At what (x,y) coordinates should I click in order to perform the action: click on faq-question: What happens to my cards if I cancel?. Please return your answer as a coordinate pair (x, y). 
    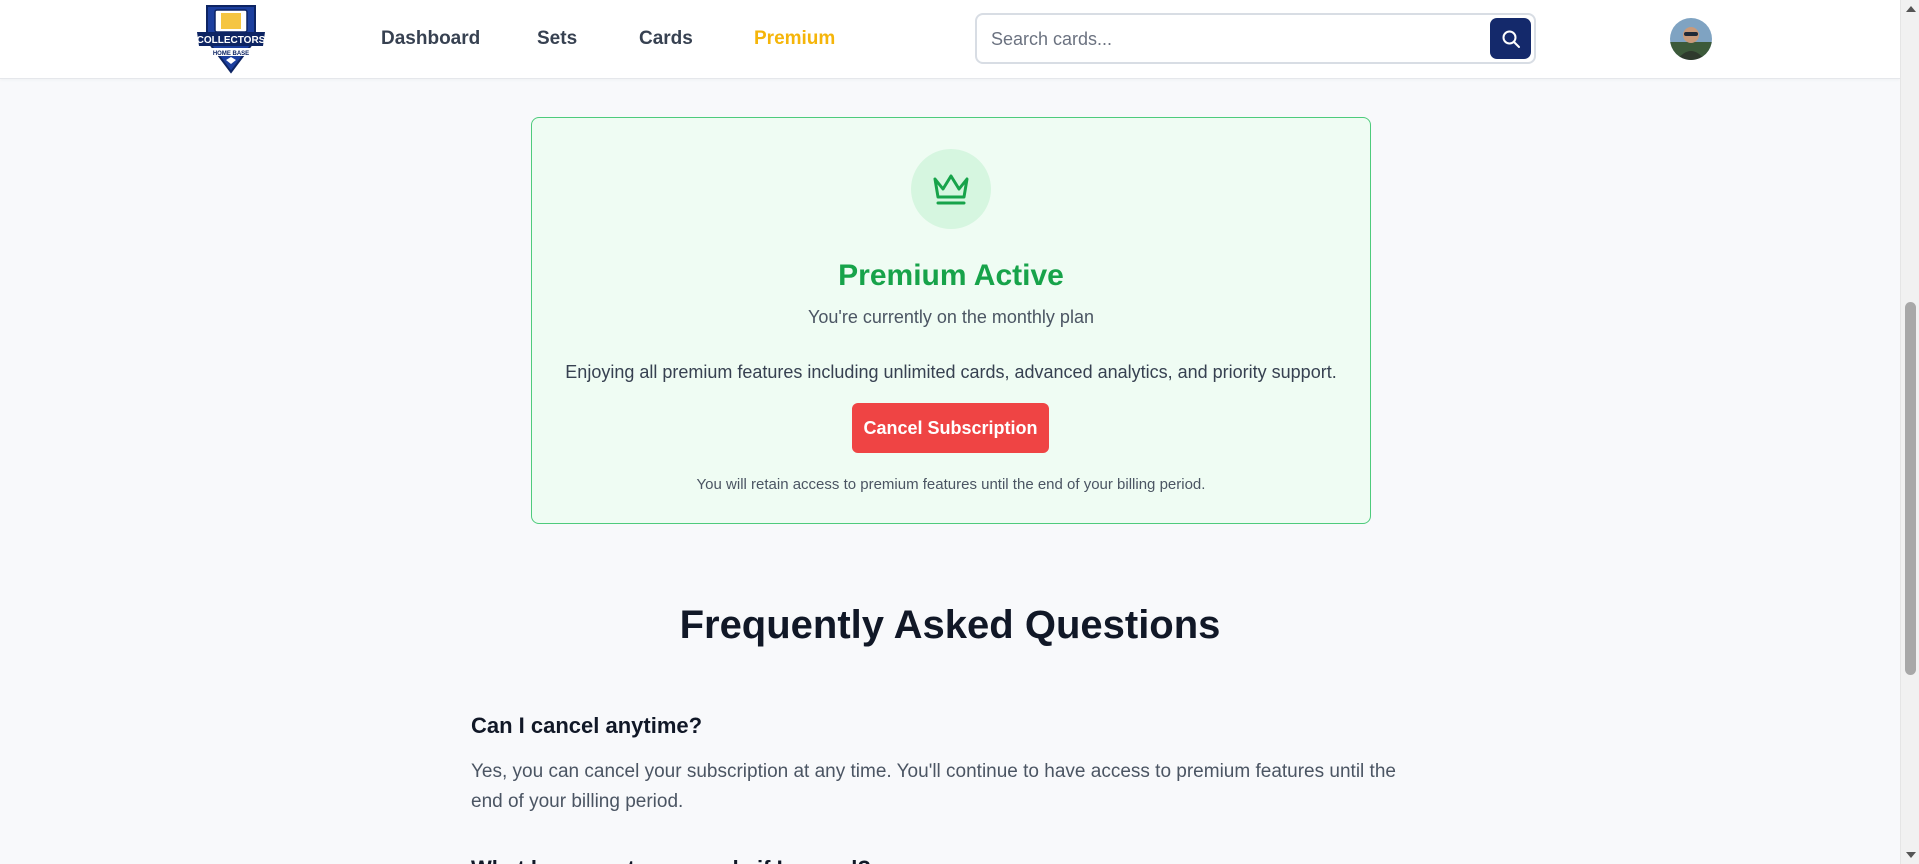
    Looking at the image, I should click on (671, 860).